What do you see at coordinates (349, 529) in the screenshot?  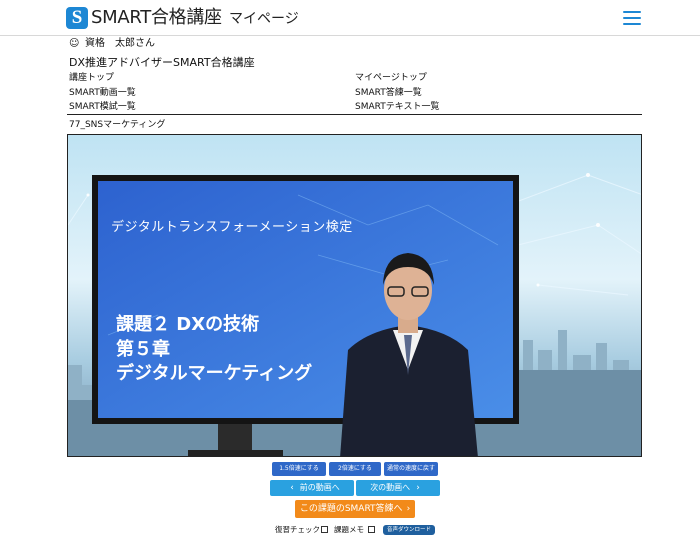 I see `task-memo-label: 課題メモ` at bounding box center [349, 529].